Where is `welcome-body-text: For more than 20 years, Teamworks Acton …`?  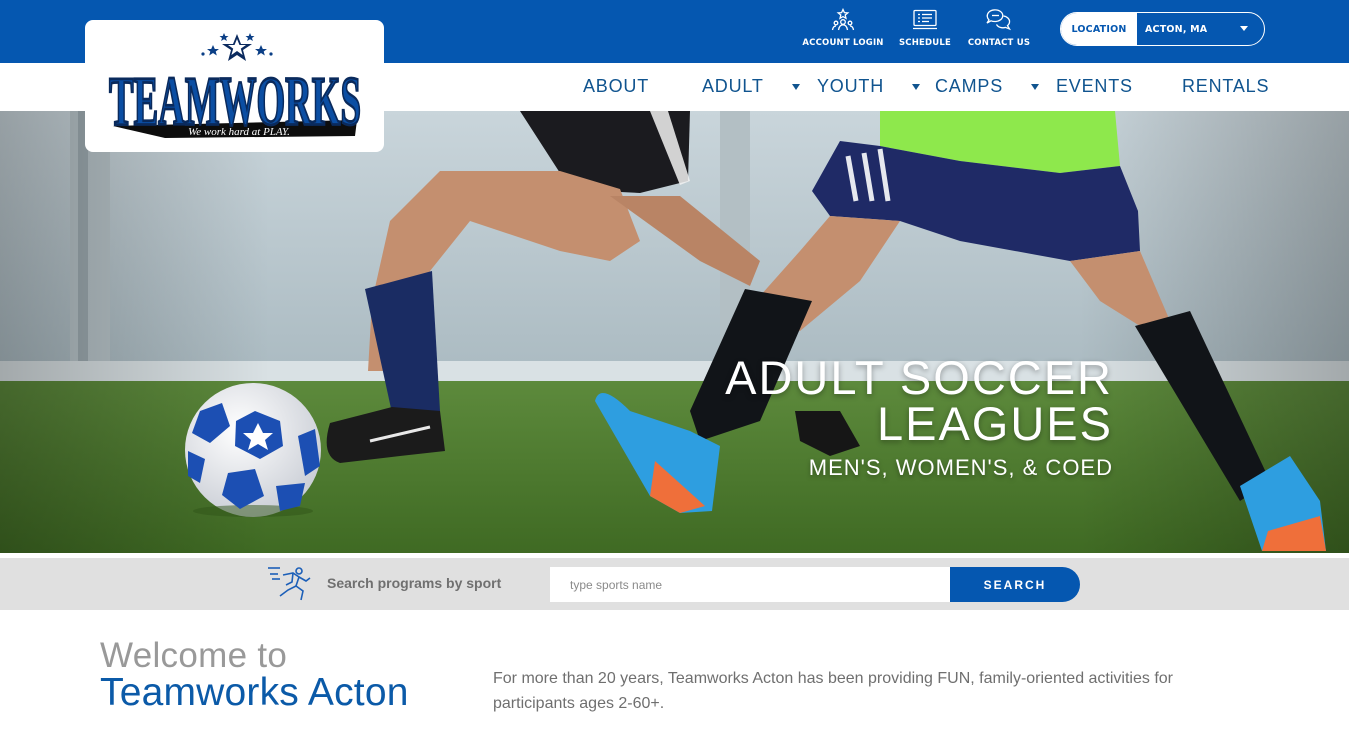
welcome-body-text: For more than 20 years, Teamworks Acton … is located at coordinates (833, 691).